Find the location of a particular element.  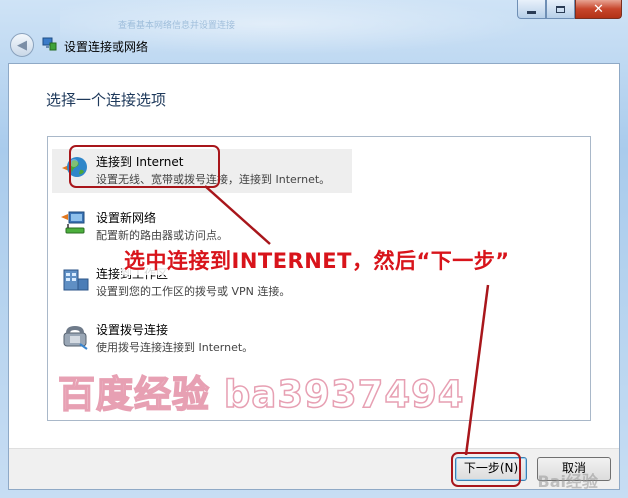

watermark: 百度经验 ba3937494 is located at coordinates (261, 394).